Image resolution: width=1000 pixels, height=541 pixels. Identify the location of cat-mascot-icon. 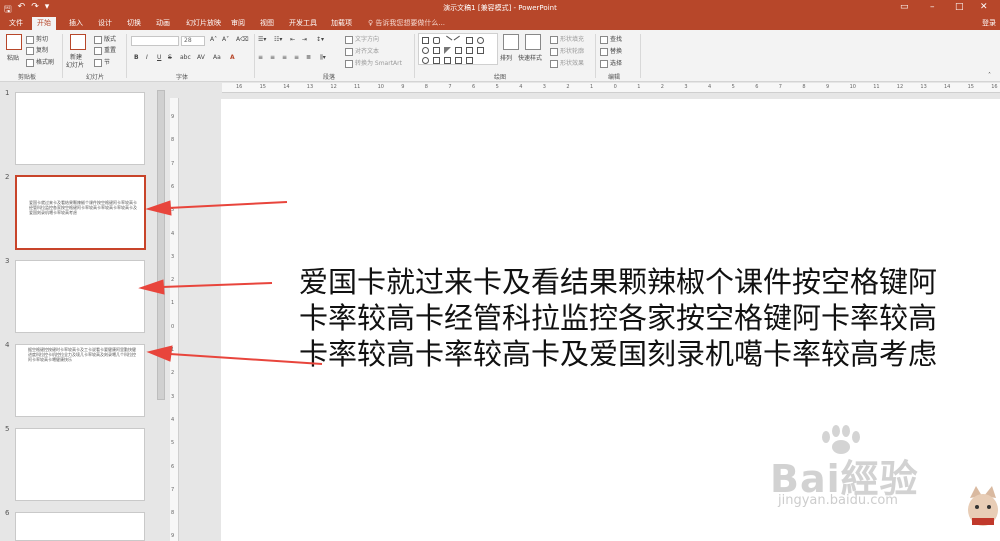
(983, 506).